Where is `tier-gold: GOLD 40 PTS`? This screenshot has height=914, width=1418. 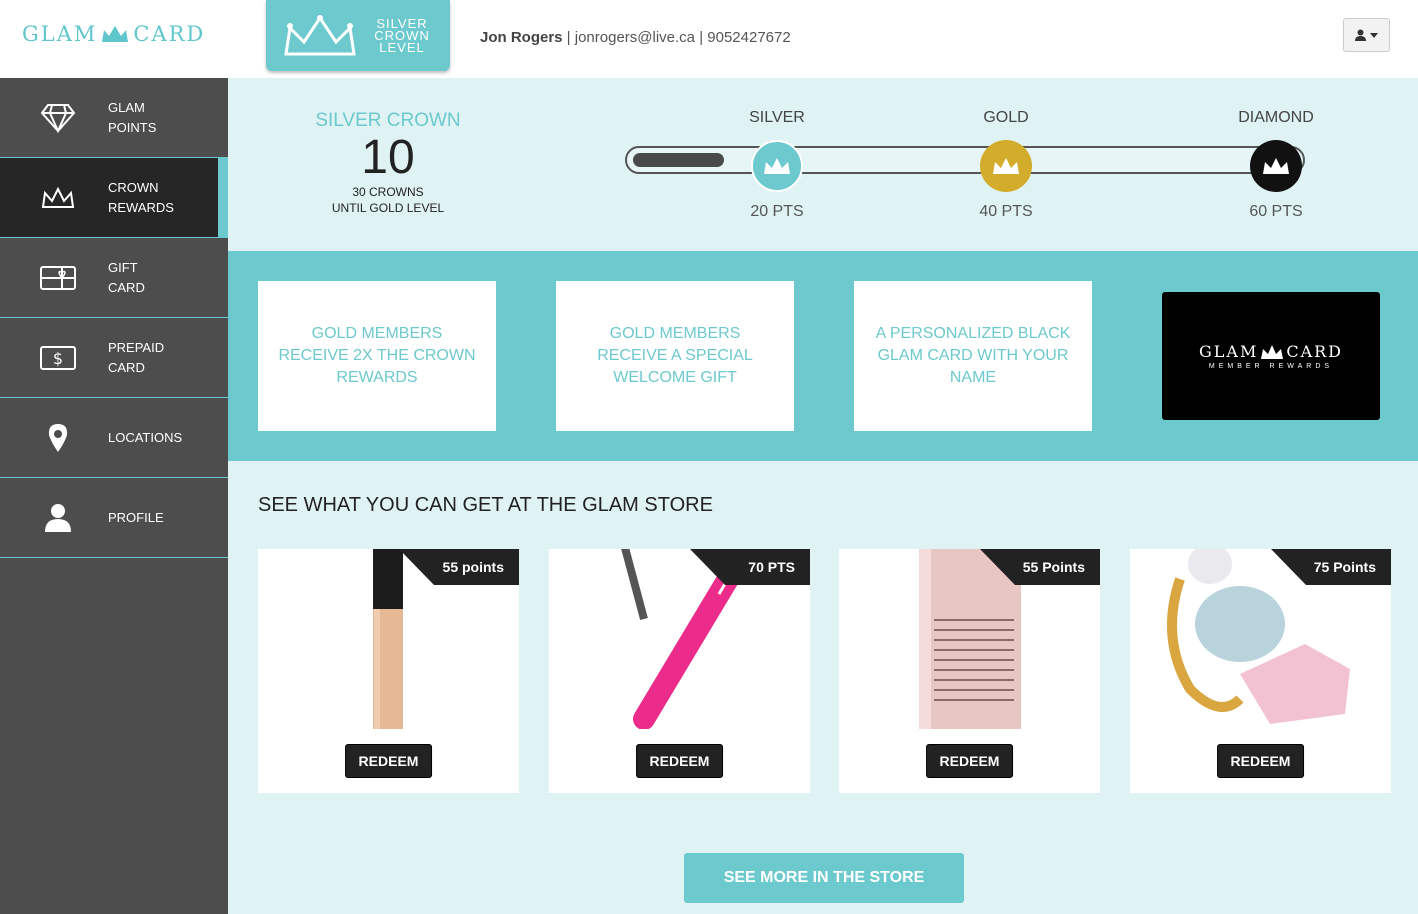 tier-gold: GOLD 40 PTS is located at coordinates (1006, 164).